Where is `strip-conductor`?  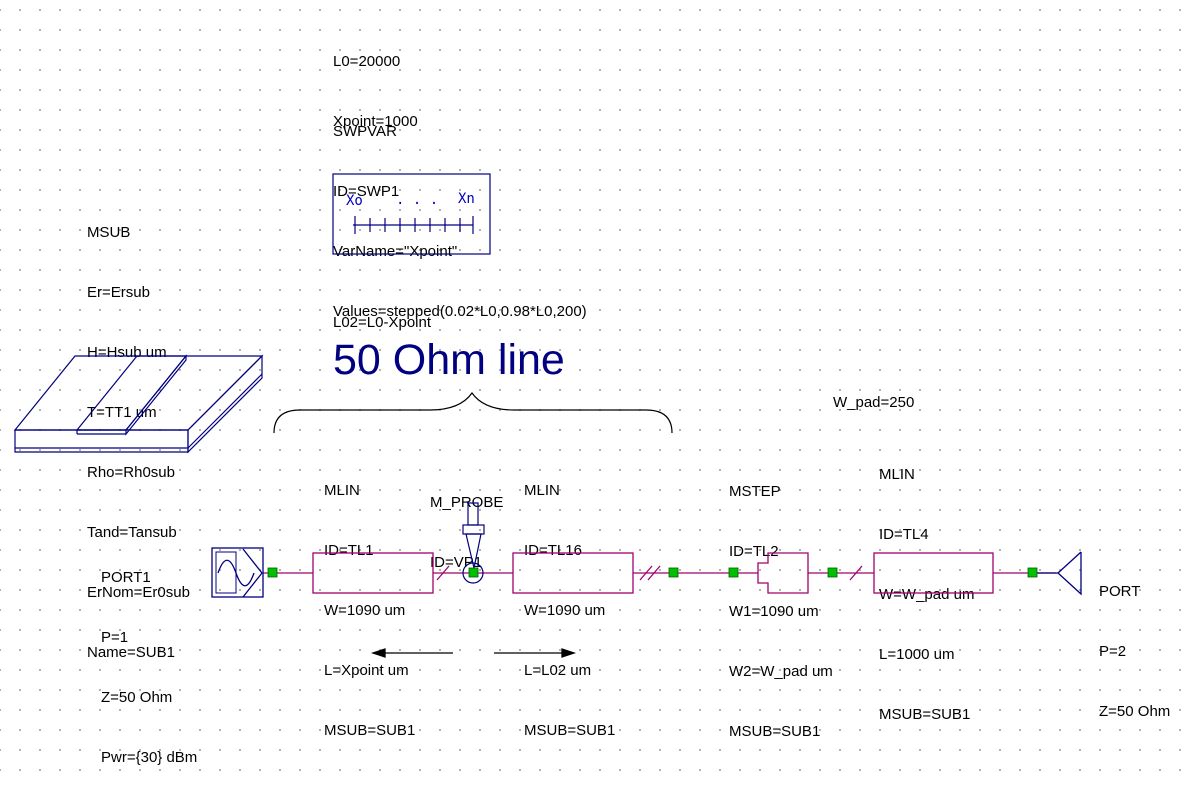 strip-conductor is located at coordinates (131, 393).